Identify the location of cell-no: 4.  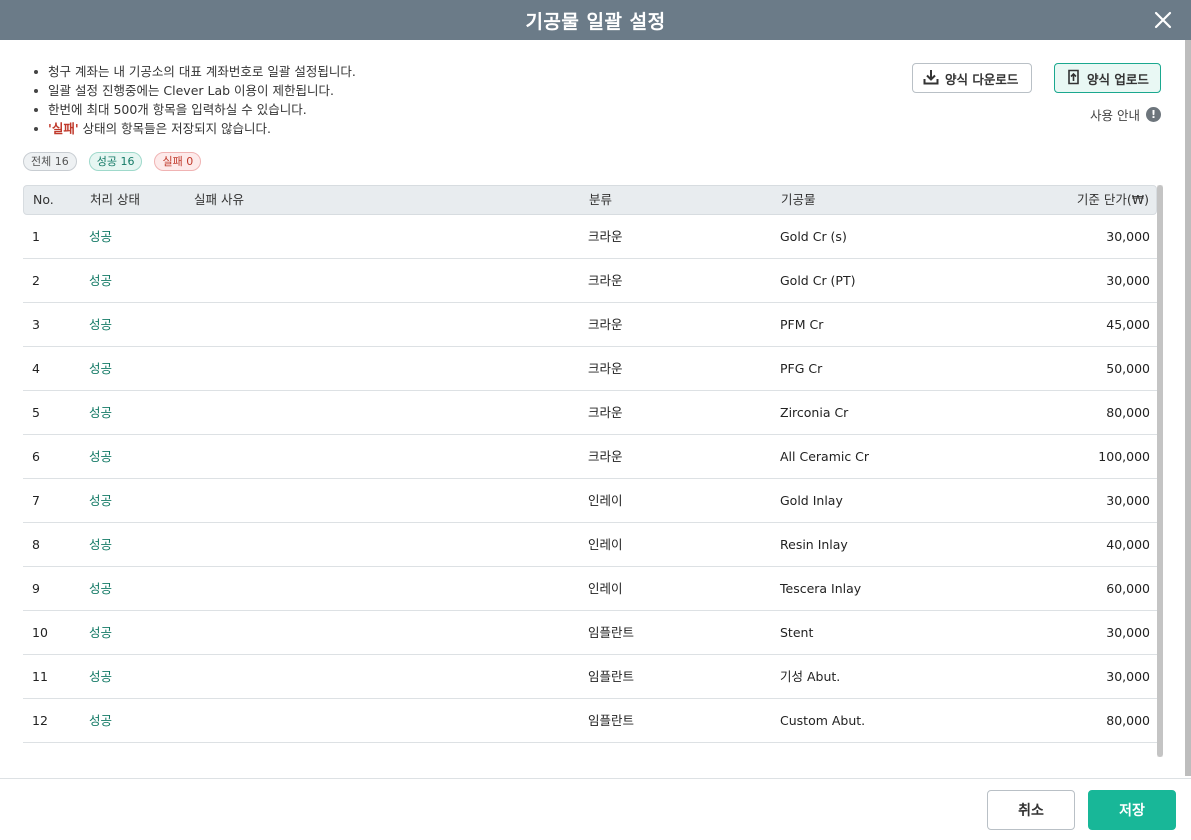
(36, 368).